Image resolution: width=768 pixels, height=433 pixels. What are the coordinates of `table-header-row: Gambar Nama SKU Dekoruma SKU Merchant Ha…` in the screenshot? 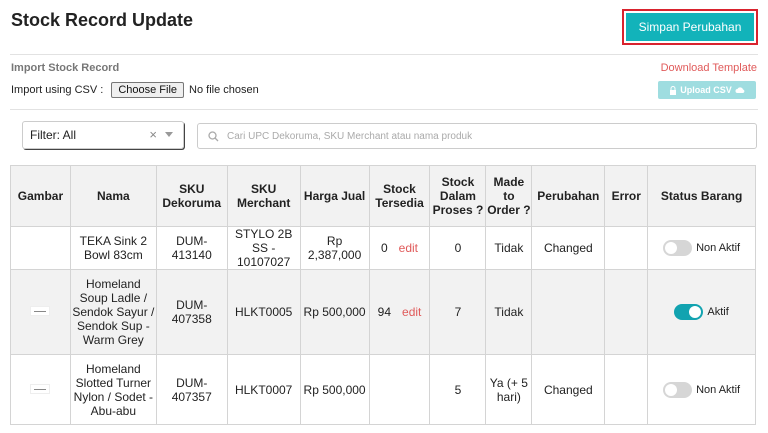 It's located at (383, 196).